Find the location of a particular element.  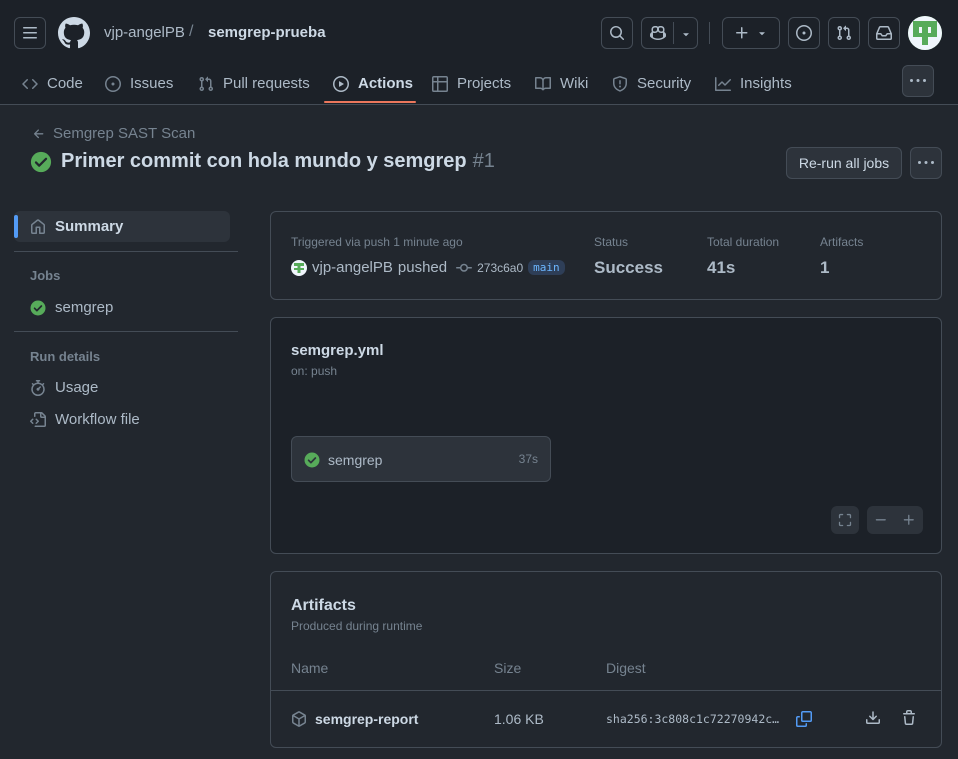

download-icon is located at coordinates (873, 718).